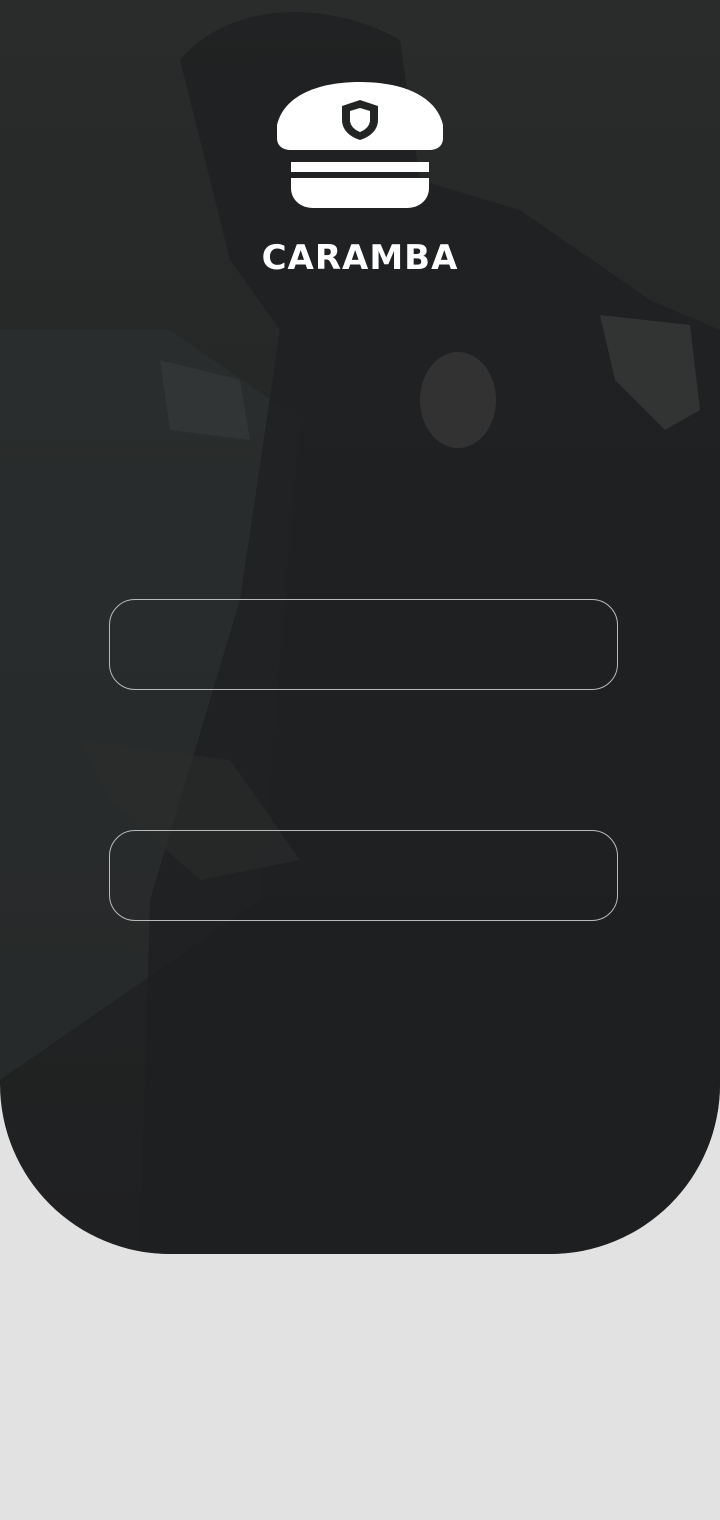 The image size is (720, 1520). Describe the element at coordinates (363, 875) in the screenshot. I see `password-input` at that location.